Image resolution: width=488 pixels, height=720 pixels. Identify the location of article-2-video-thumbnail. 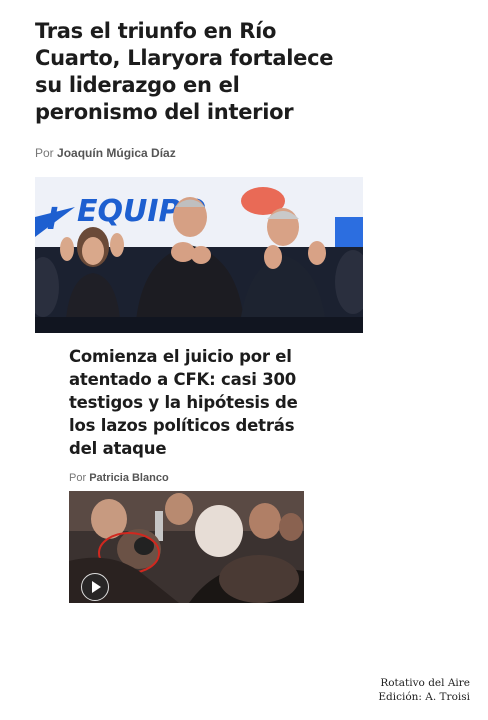
(186, 547).